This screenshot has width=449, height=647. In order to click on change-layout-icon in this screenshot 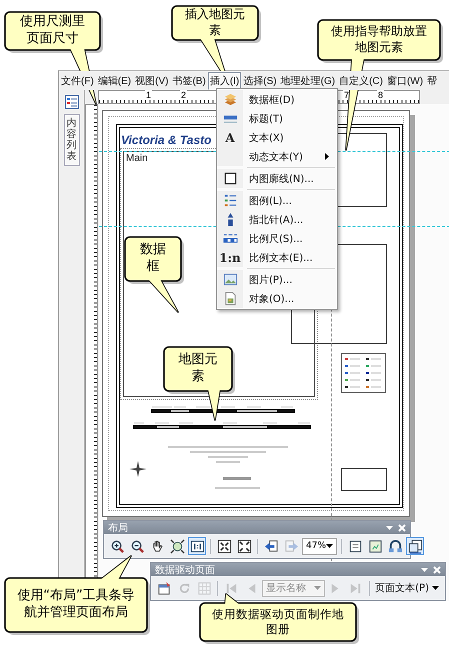, I will do `click(395, 546)`.